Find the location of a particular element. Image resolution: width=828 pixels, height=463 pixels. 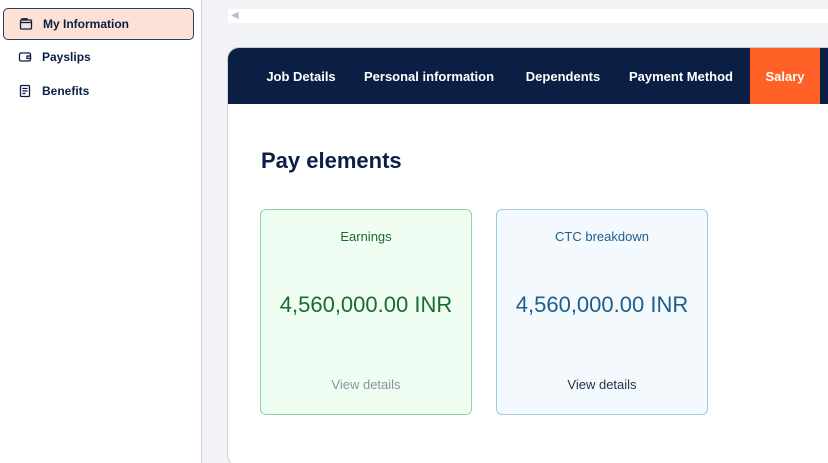

sidebar-item-benefits: Benefits is located at coordinates (98, 91).